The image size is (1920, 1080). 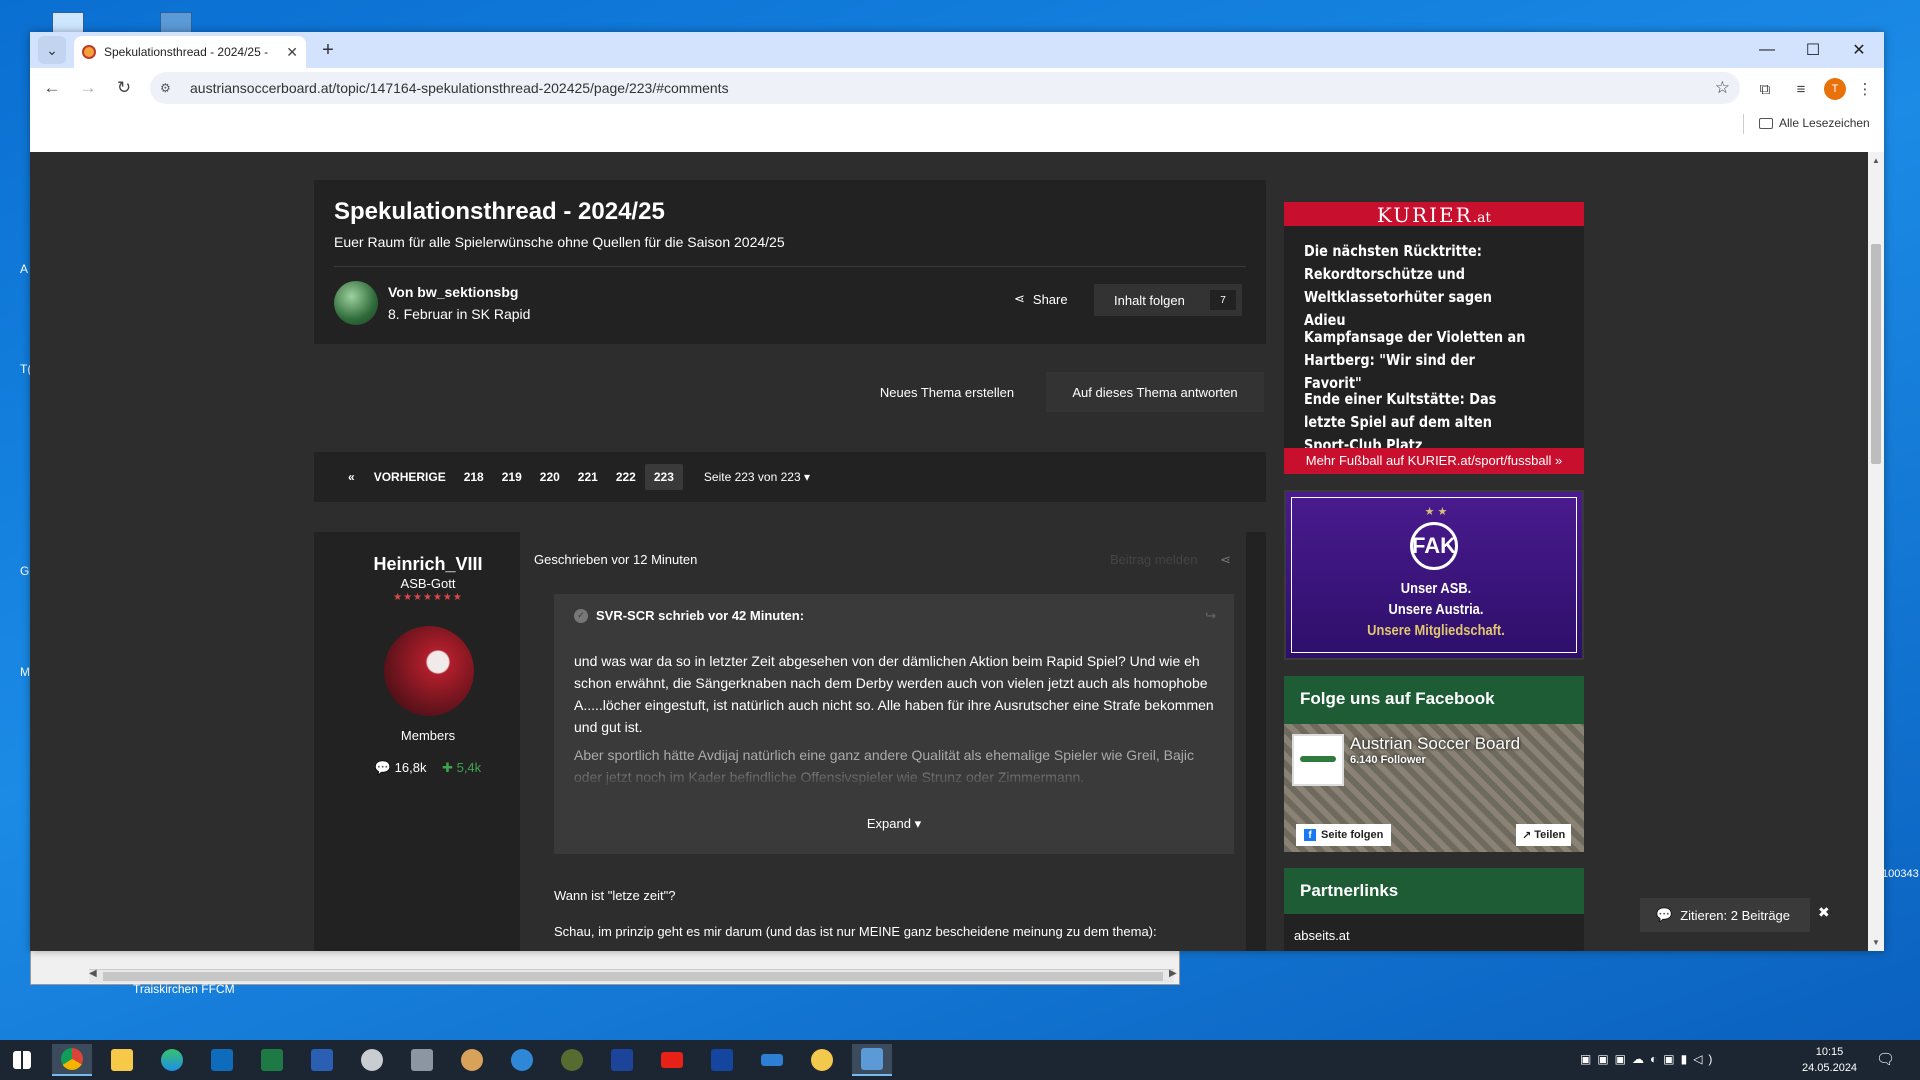 What do you see at coordinates (947, 392) in the screenshot?
I see `new-topic-button: Neues Thema erstellen` at bounding box center [947, 392].